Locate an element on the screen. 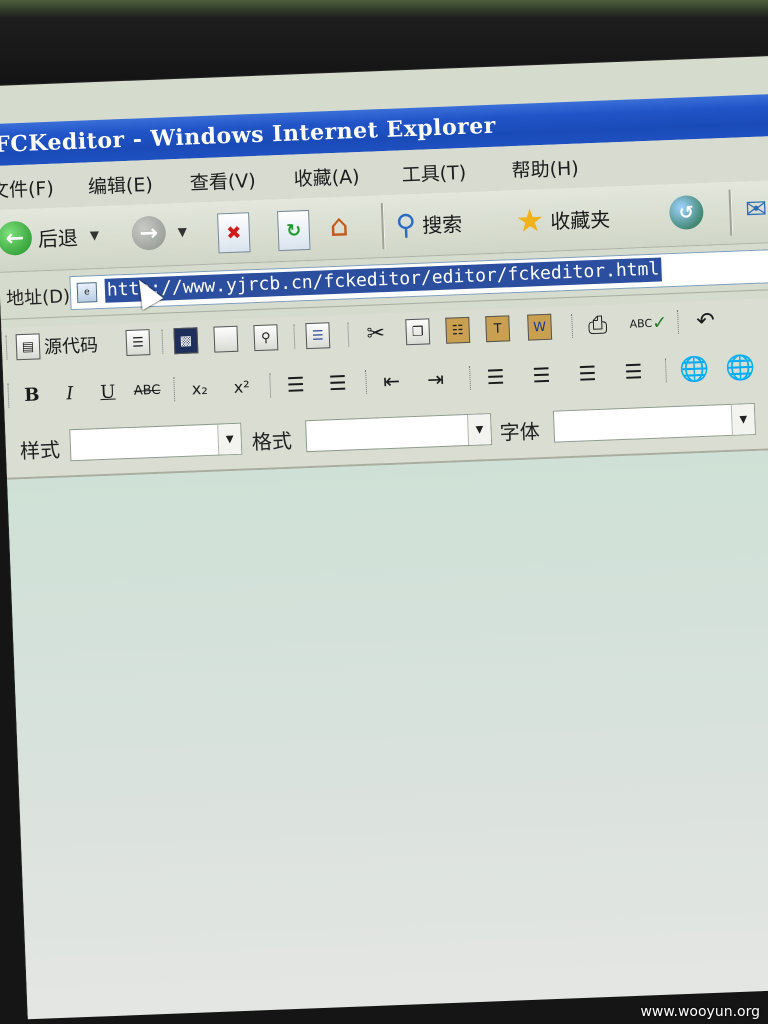 Image resolution: width=768 pixels, height=1024 pixels. unordered-list-icon: ☰ is located at coordinates (337, 382).